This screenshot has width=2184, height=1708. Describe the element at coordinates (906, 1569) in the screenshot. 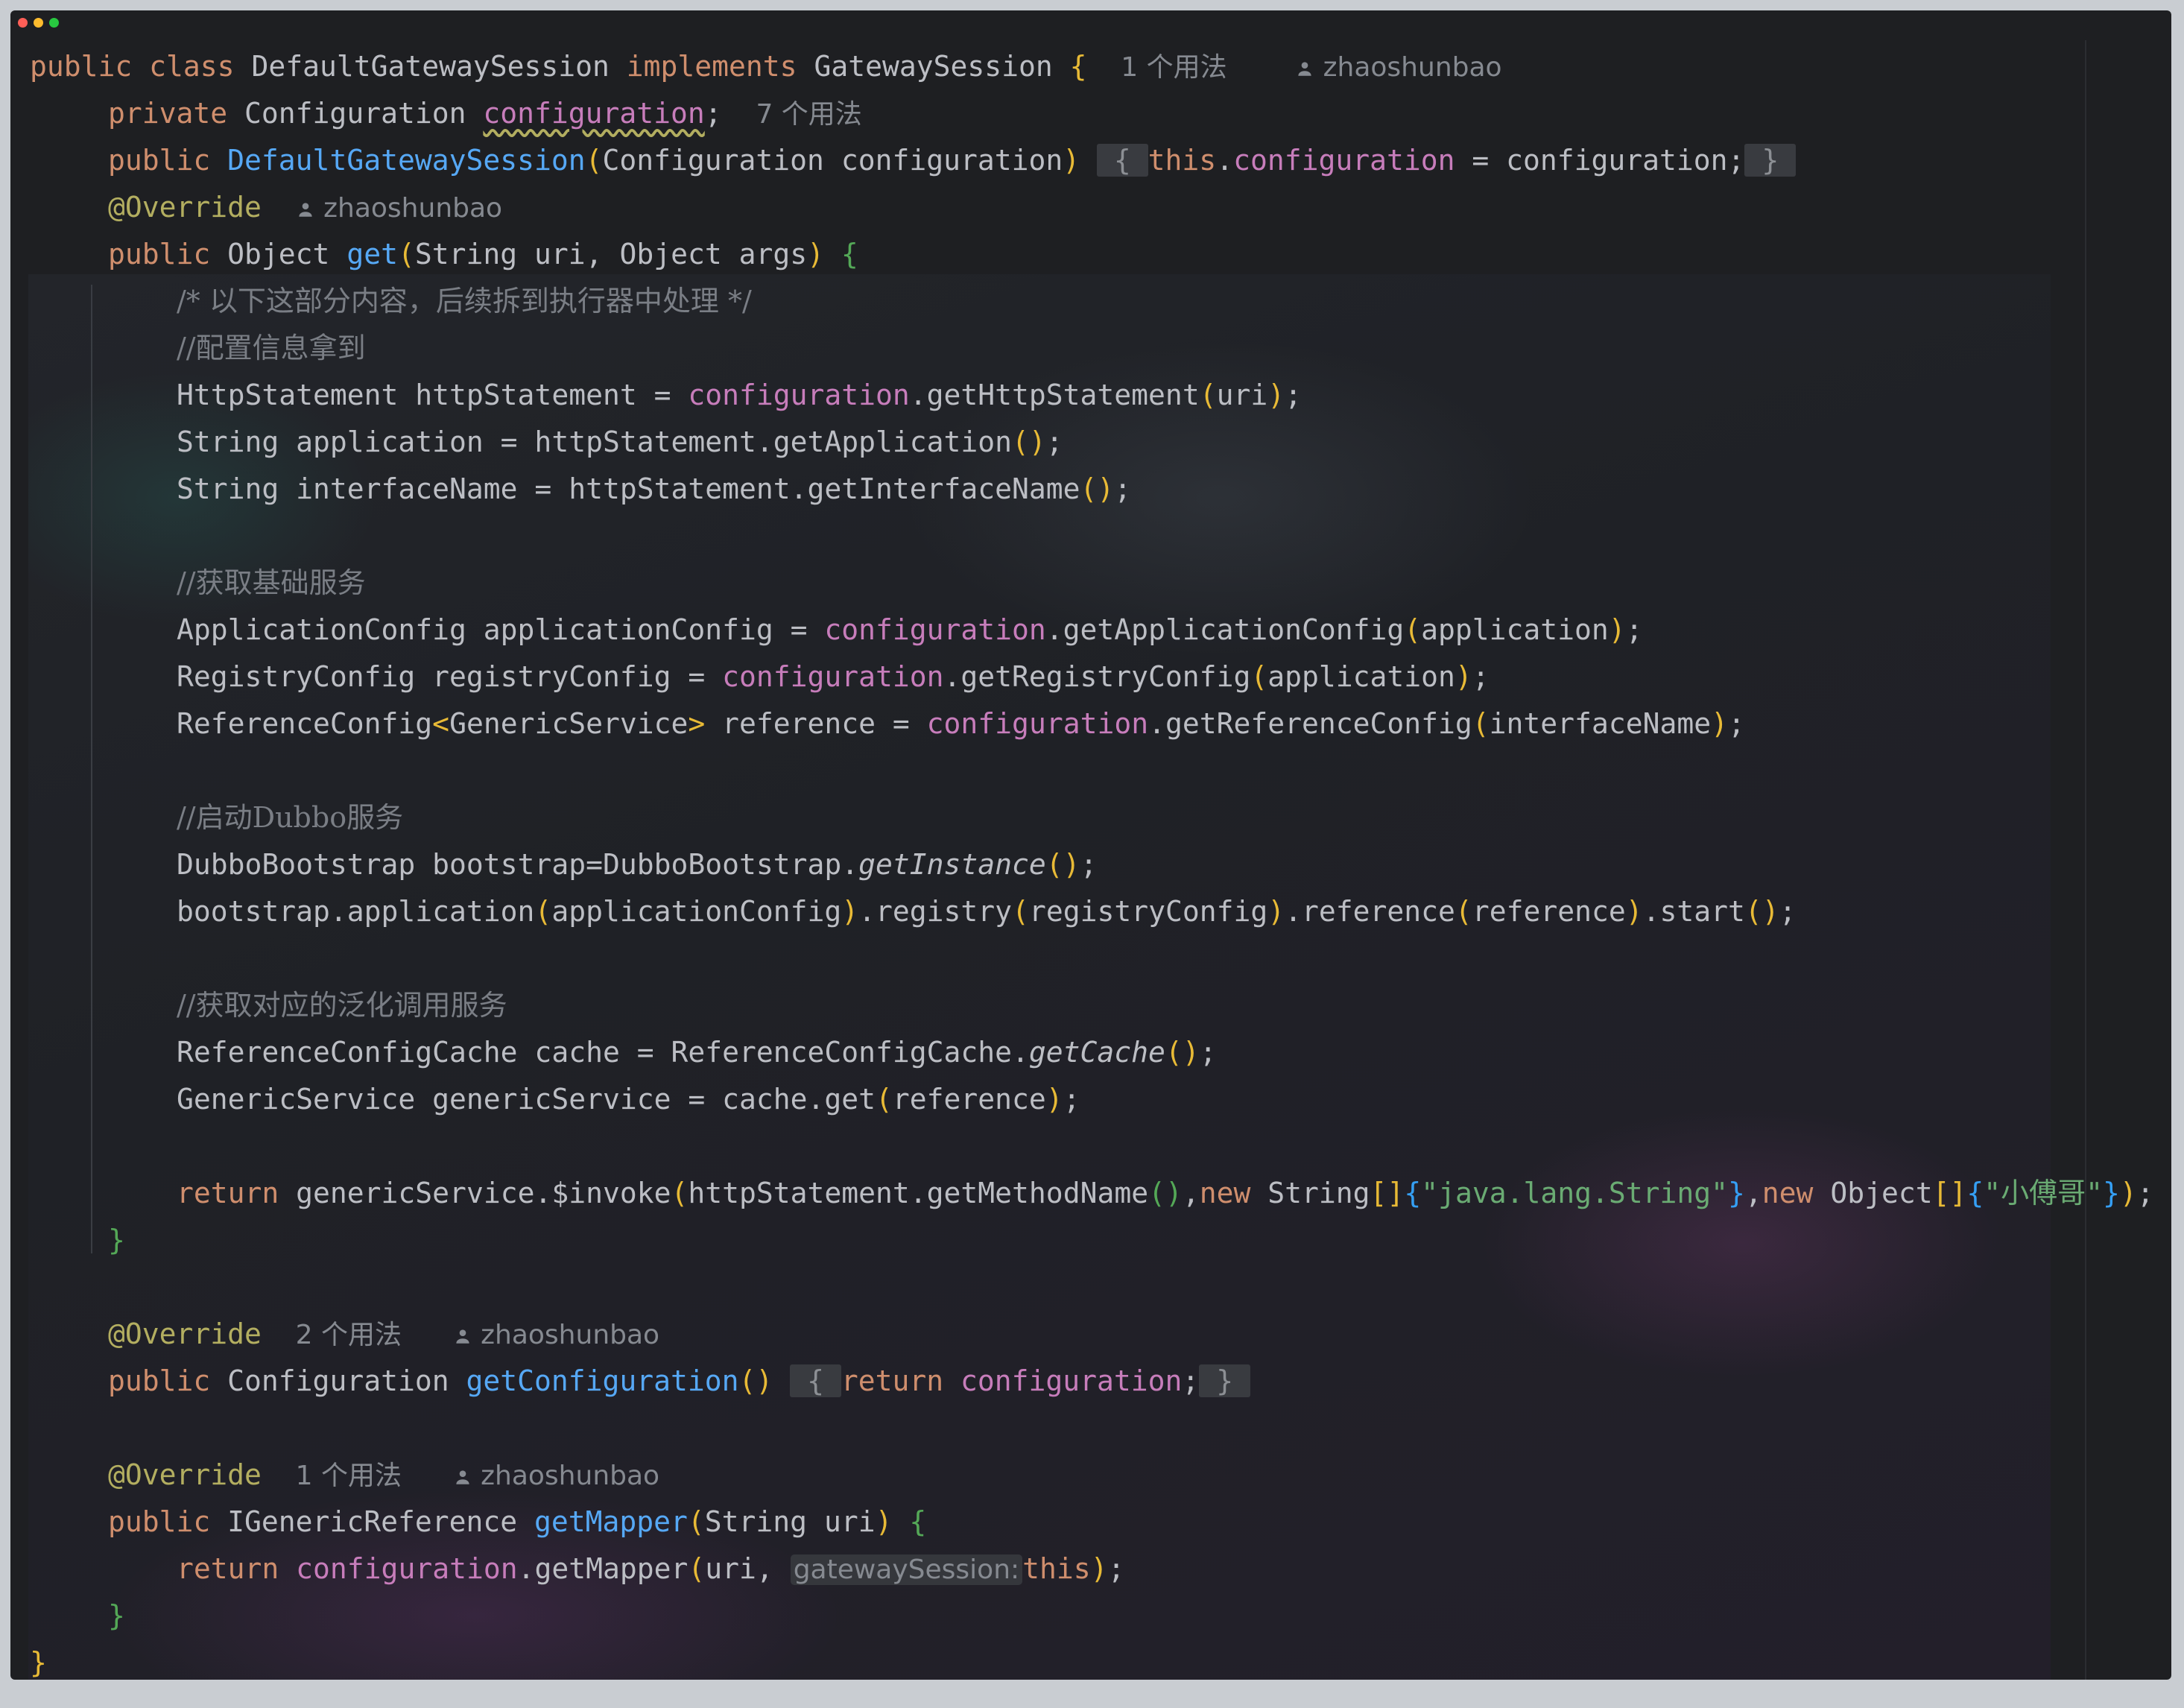

I see `parameter-inlay-hint: gatewaySession:` at that location.